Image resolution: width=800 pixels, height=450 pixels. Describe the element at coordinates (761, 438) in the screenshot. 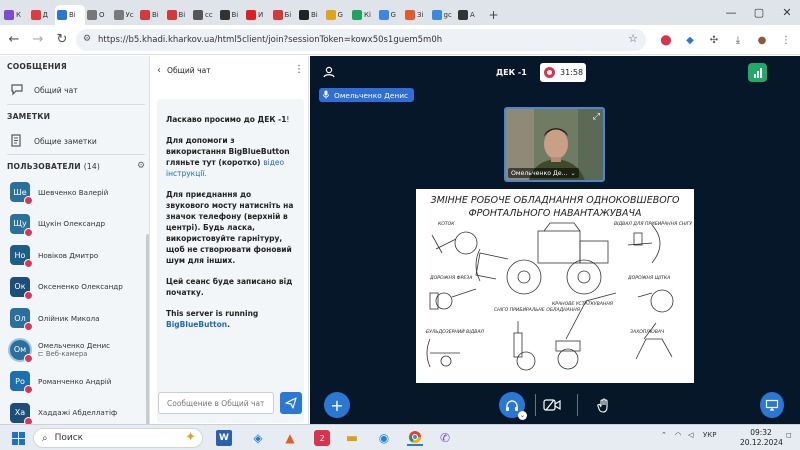

I see `system-clock: 09:32 20.12.2024` at that location.